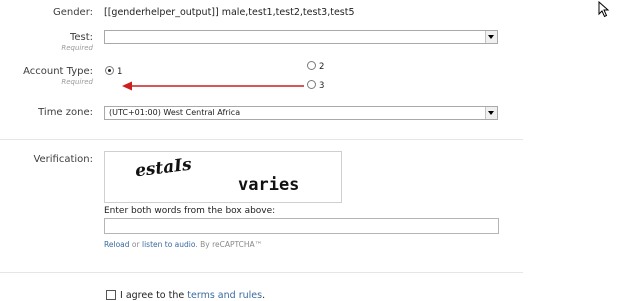 This screenshot has height=301, width=639. Describe the element at coordinates (213, 86) in the screenshot. I see `annotation-arrow` at that location.